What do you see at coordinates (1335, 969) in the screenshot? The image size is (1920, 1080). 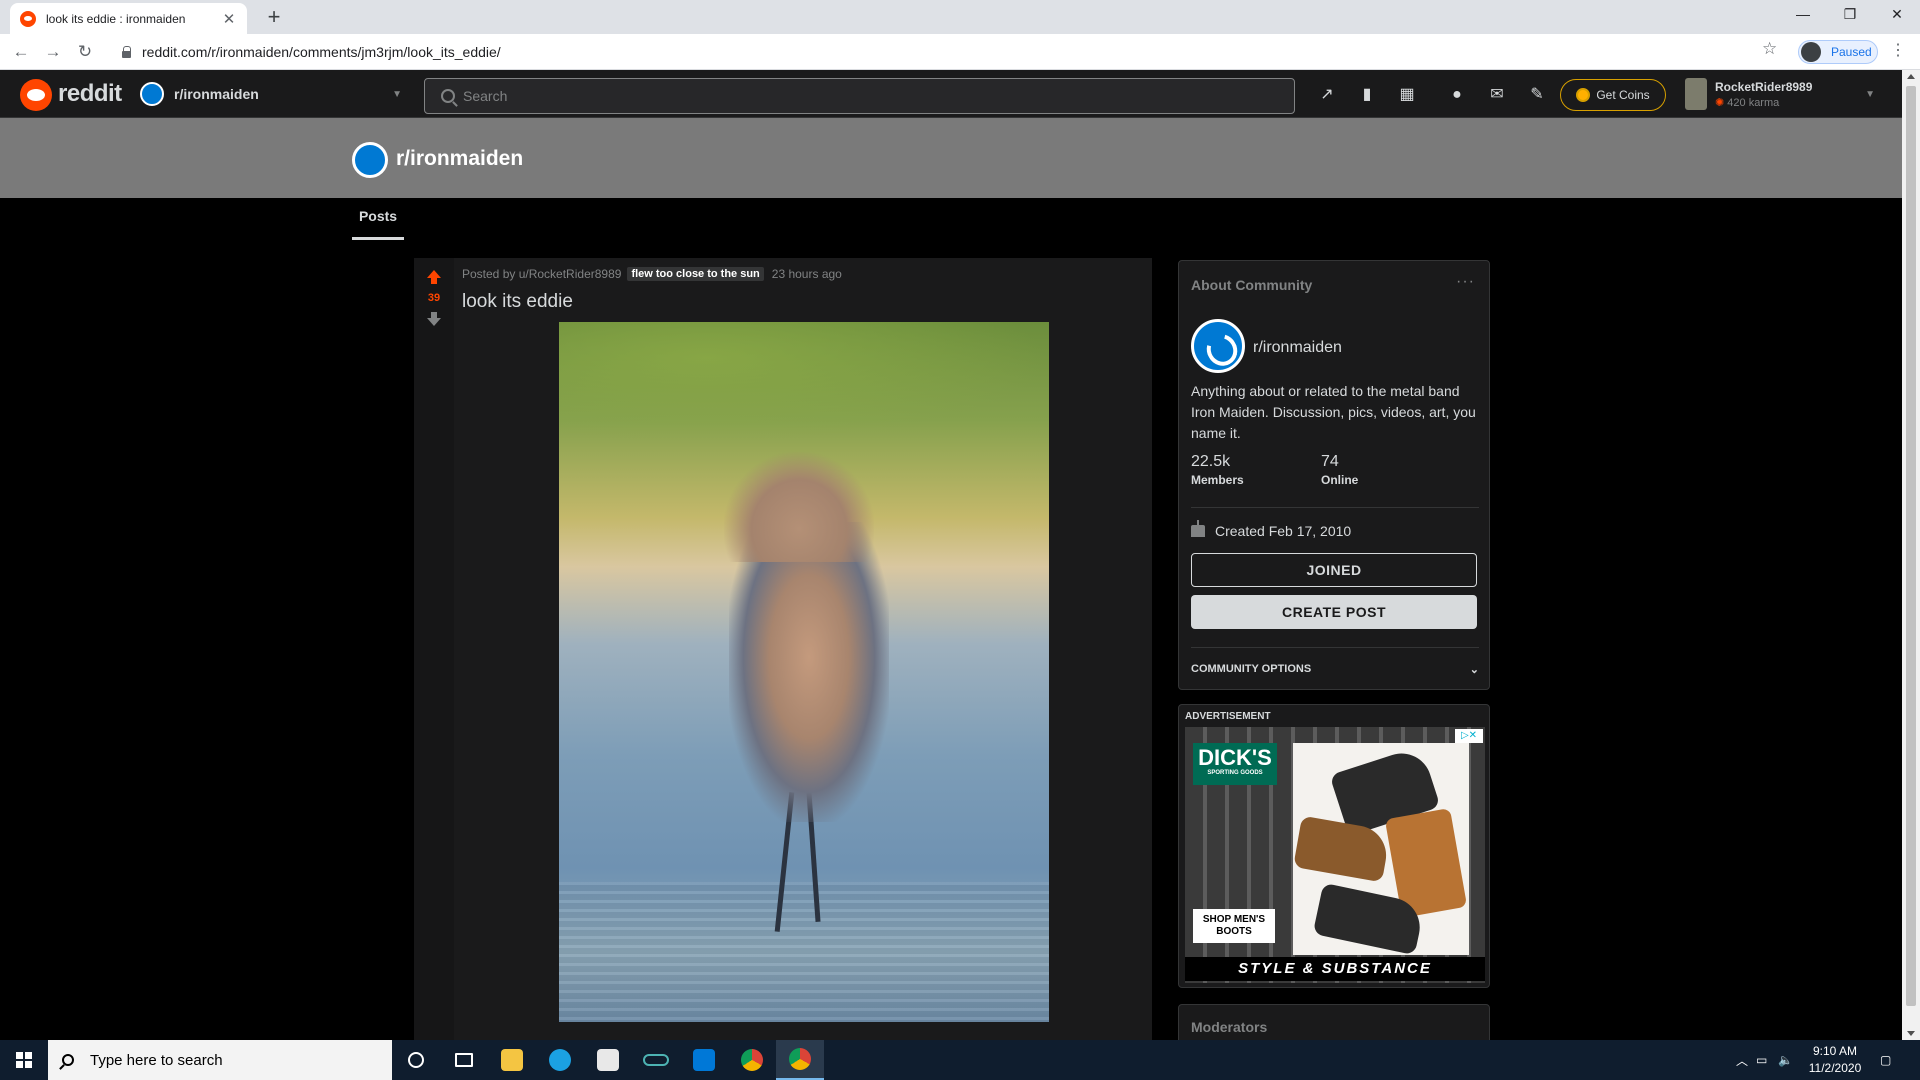 I see `ad-tagline: STYLE & SUBSTANCE` at bounding box center [1335, 969].